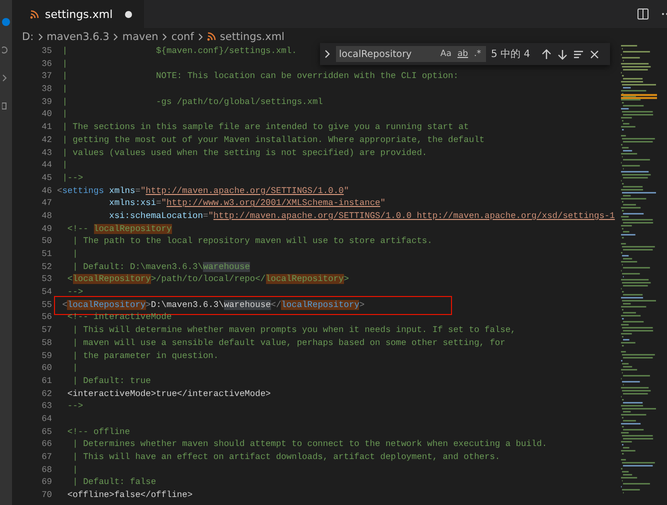 The height and width of the screenshot is (505, 667). I want to click on line-number: 59, so click(46, 356).